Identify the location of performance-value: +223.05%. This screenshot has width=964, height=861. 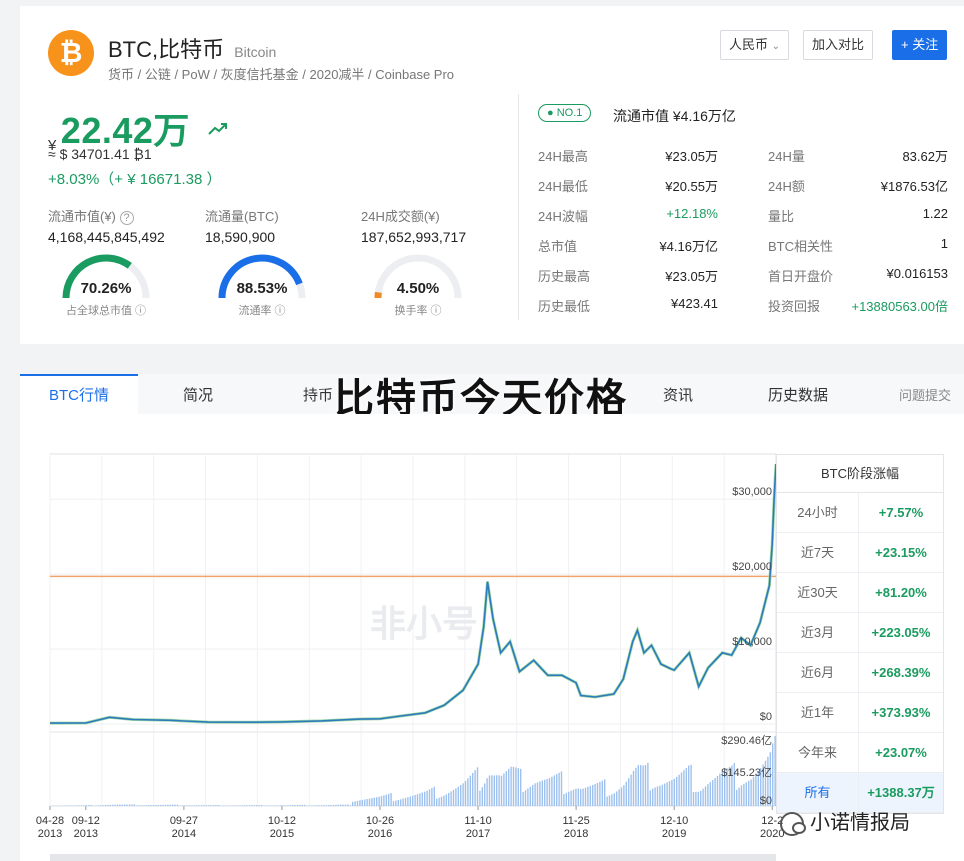
(901, 632).